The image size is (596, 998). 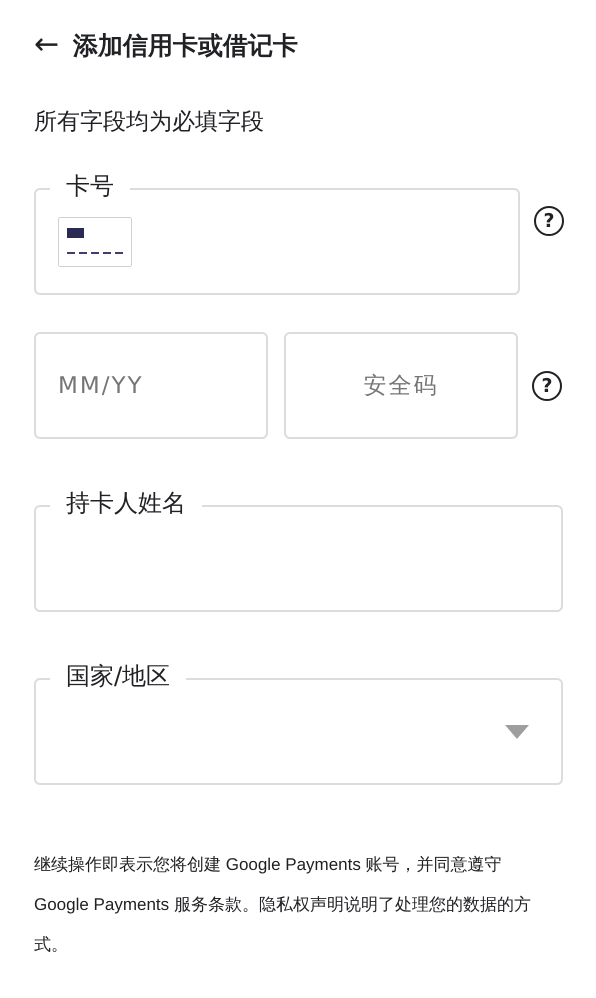 I want to click on back-button: ←, so click(x=47, y=45).